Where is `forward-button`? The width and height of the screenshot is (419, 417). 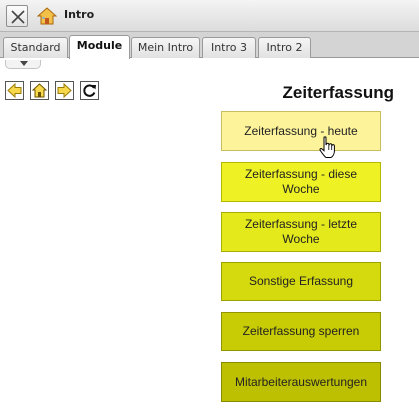 forward-button is located at coordinates (64, 90).